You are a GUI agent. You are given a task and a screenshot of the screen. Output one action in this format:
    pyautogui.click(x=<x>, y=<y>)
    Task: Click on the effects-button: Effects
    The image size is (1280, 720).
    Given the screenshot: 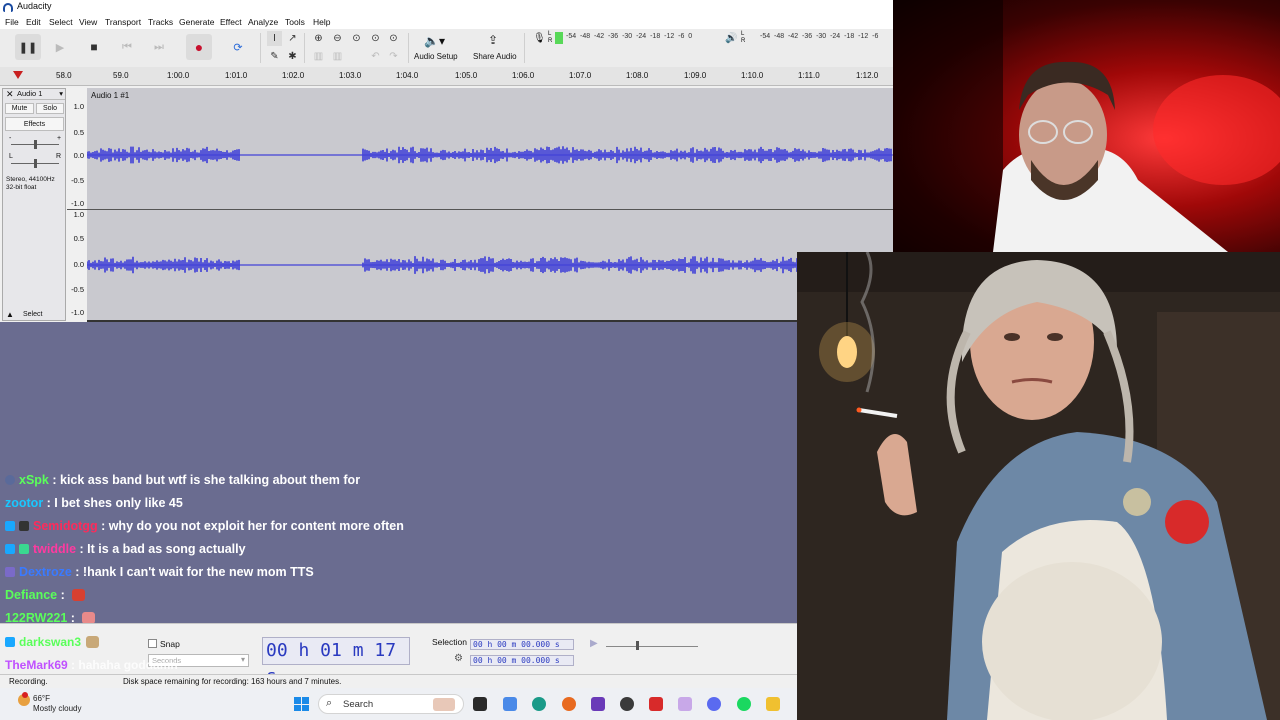 What is the action you would take?
    pyautogui.click(x=34, y=124)
    